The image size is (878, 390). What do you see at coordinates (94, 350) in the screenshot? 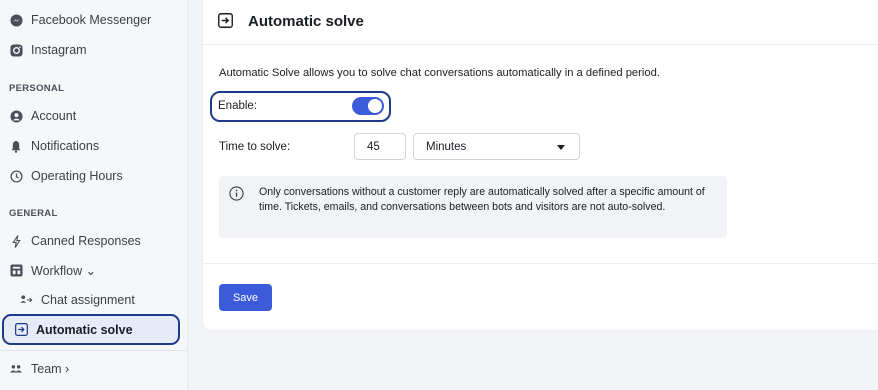
I see `sidebar-divider` at bounding box center [94, 350].